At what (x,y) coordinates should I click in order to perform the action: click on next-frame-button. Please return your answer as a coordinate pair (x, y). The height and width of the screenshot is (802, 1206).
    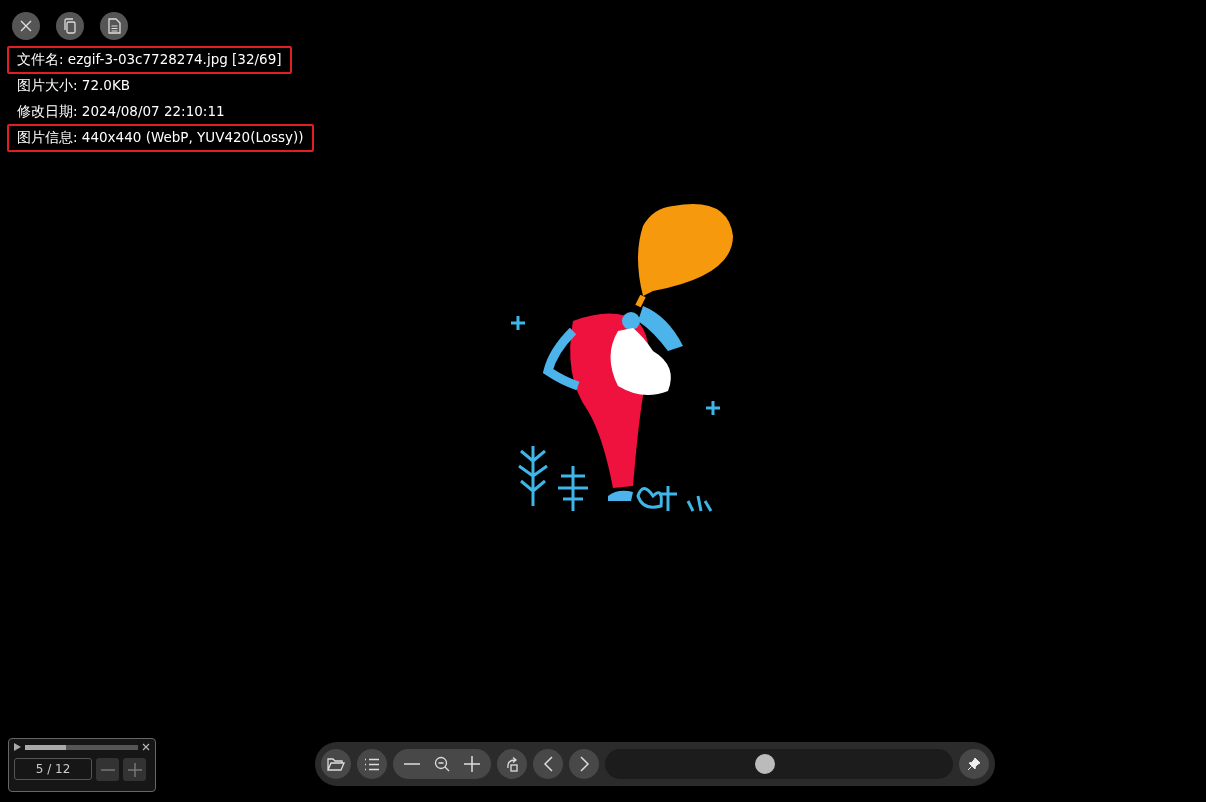
    Looking at the image, I should click on (134, 769).